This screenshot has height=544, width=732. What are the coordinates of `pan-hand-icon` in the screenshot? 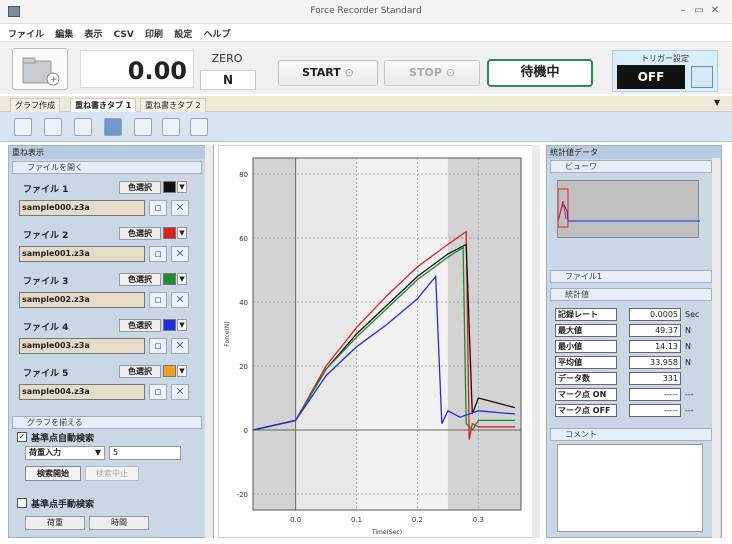 It's located at (113, 127).